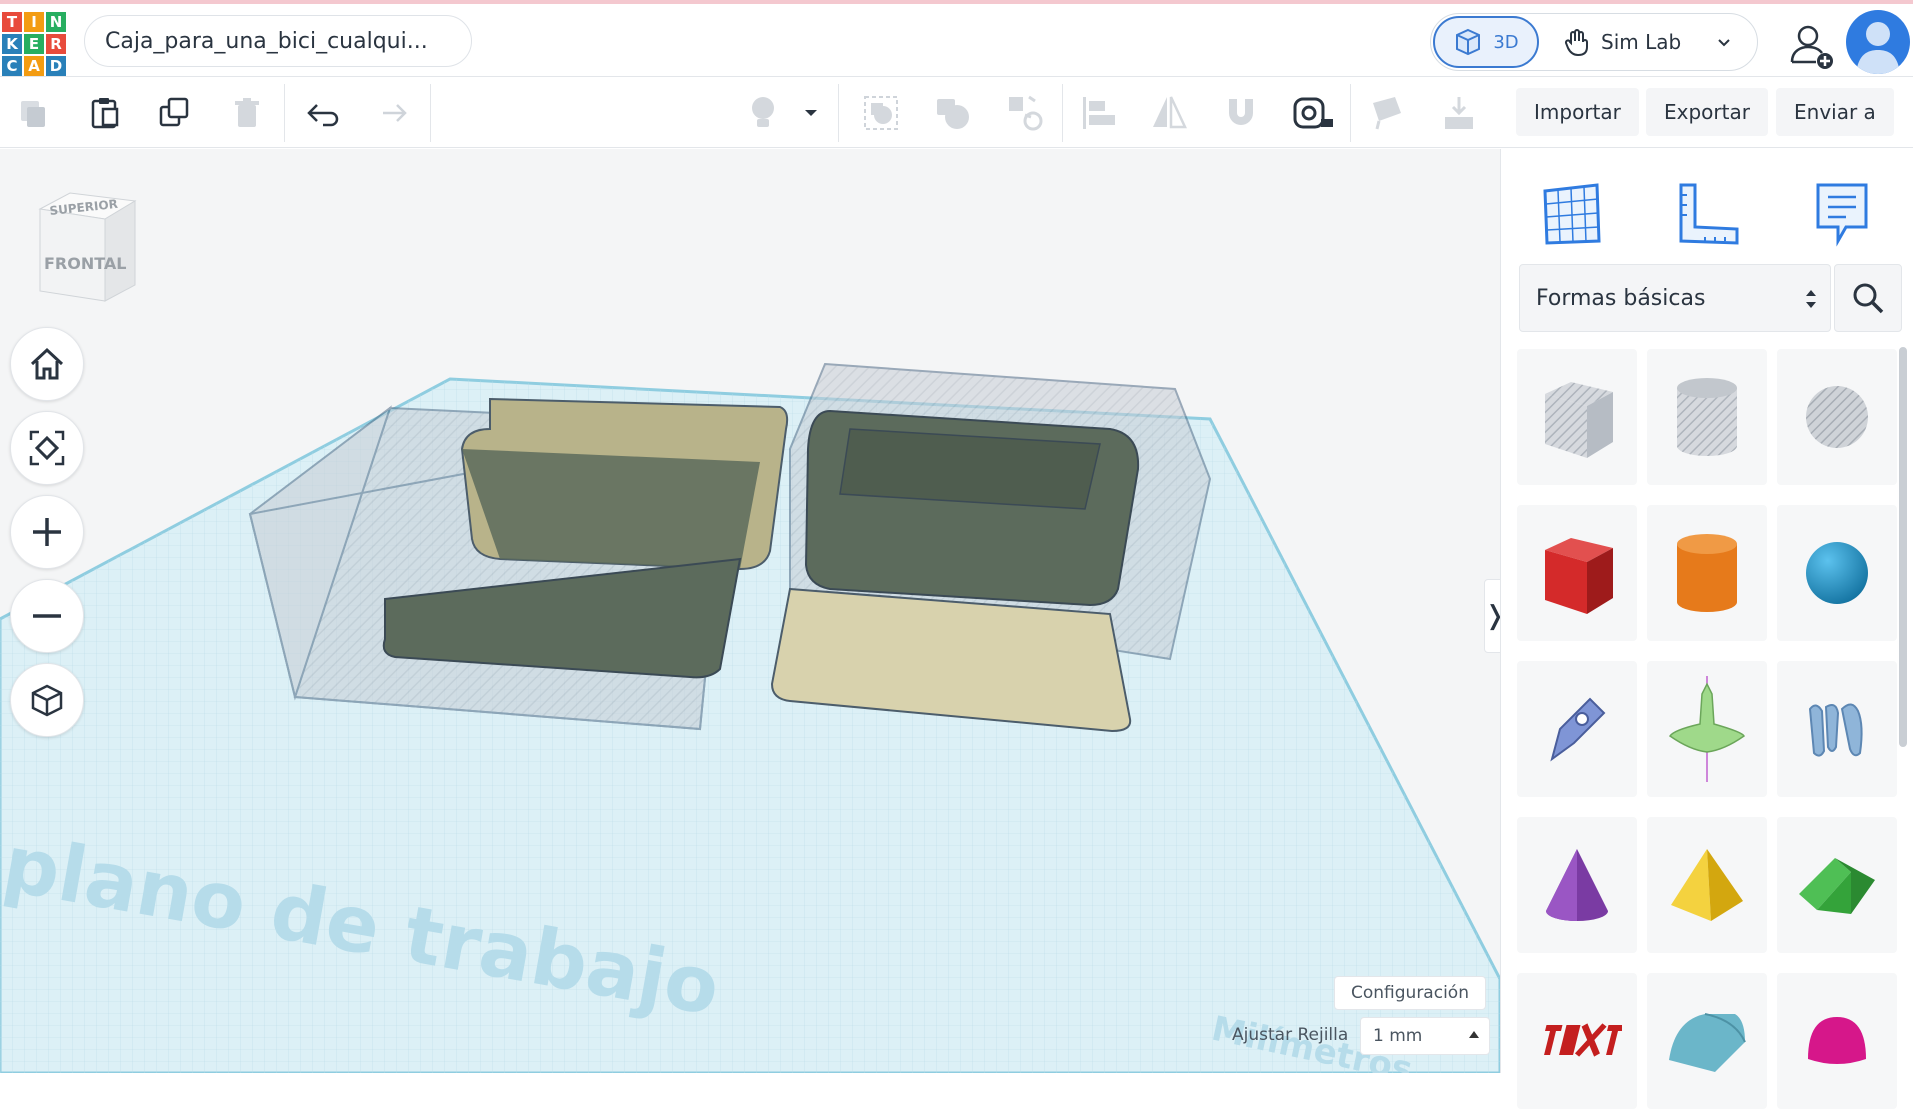 This screenshot has width=1913, height=1109. What do you see at coordinates (1837, 1041) in the screenshot?
I see `shape-paraboloid` at bounding box center [1837, 1041].